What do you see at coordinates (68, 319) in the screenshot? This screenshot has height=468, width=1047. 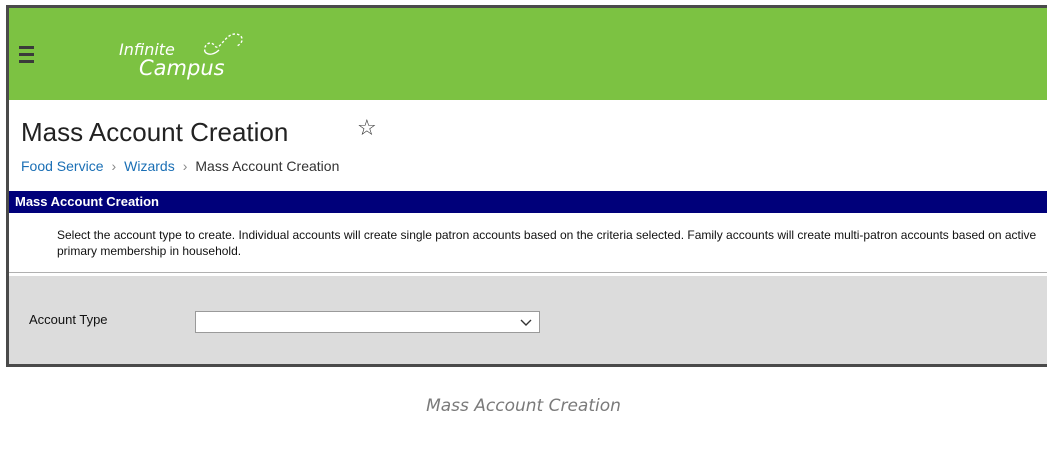 I see `account-type-label: Account Type` at bounding box center [68, 319].